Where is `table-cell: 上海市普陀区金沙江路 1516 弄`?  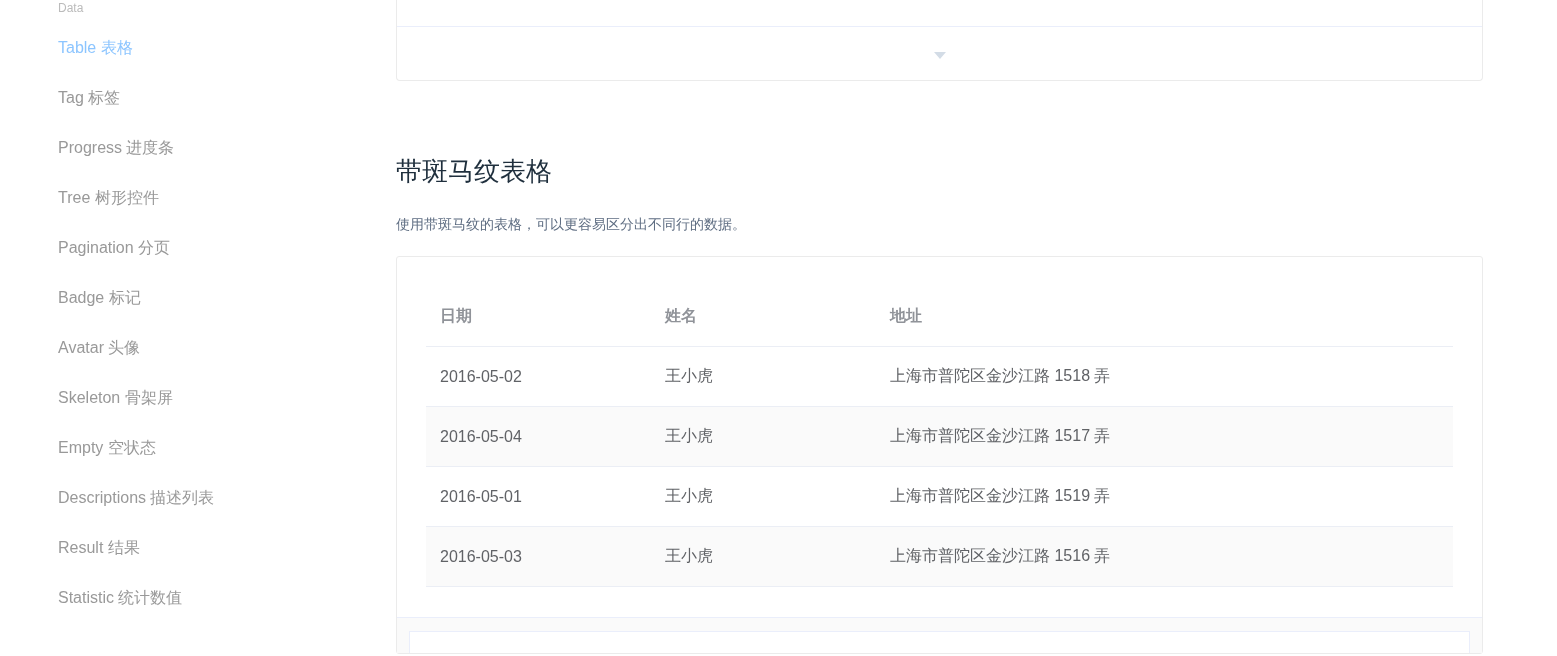
table-cell: 上海市普陀区金沙江路 1516 弄 is located at coordinates (1164, 556).